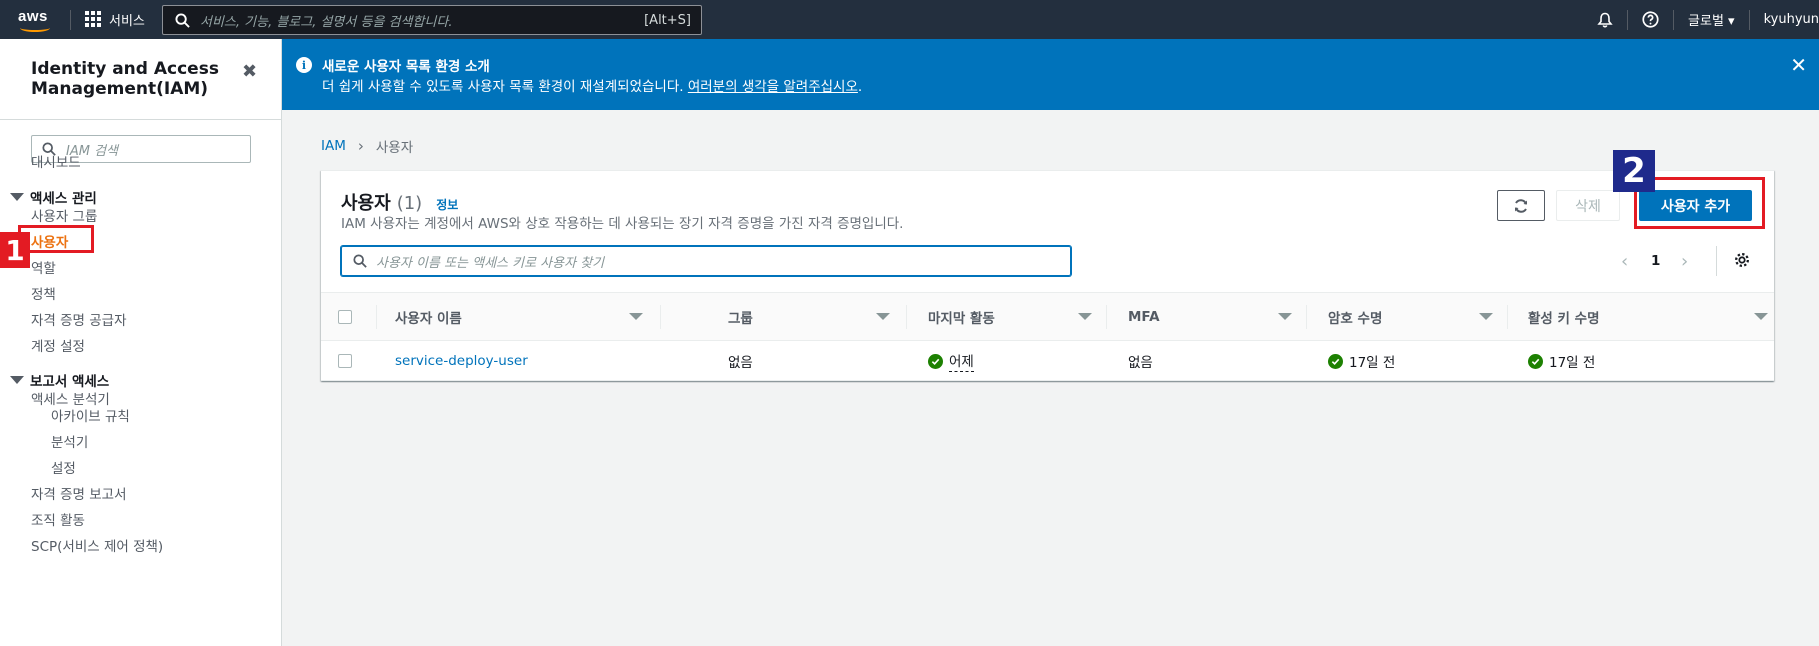 The width and height of the screenshot is (1819, 646). I want to click on breadcrumb-current: 사용자, so click(394, 148).